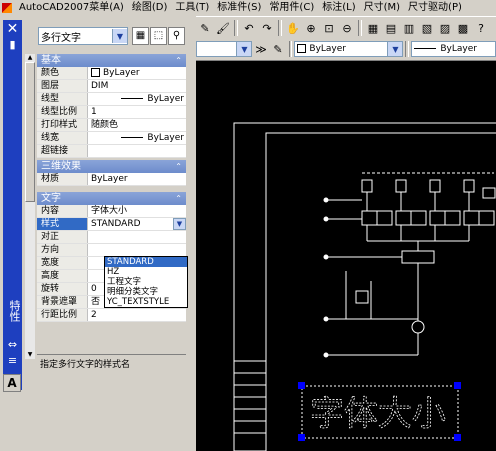  I want to click on design-center-icon: ▤, so click(391, 28).